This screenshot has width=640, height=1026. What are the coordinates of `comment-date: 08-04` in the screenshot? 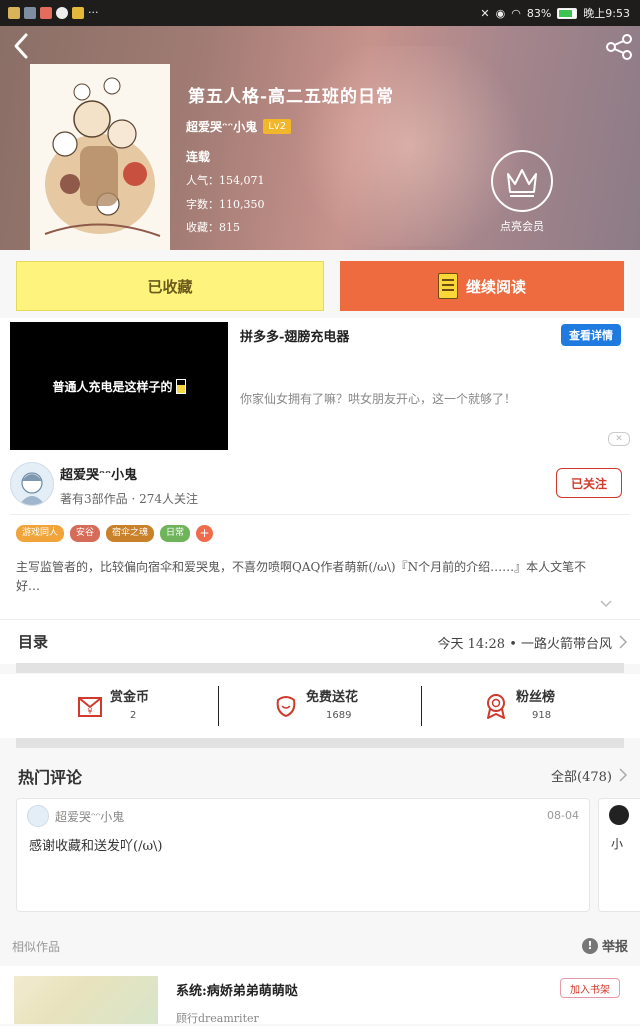 It's located at (563, 815).